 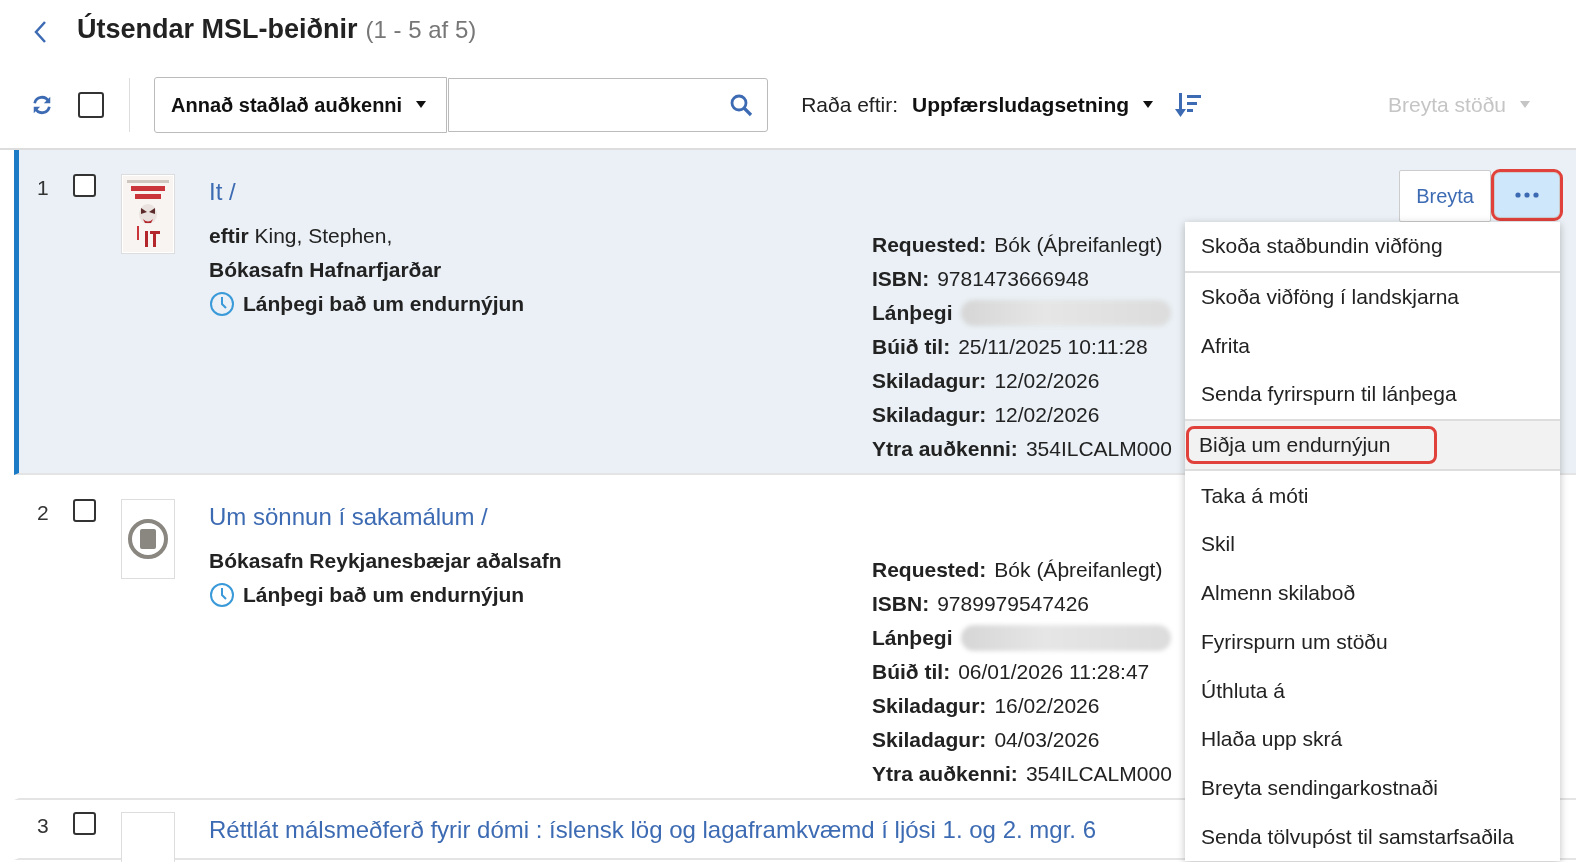 I want to click on back-icon, so click(x=40, y=32).